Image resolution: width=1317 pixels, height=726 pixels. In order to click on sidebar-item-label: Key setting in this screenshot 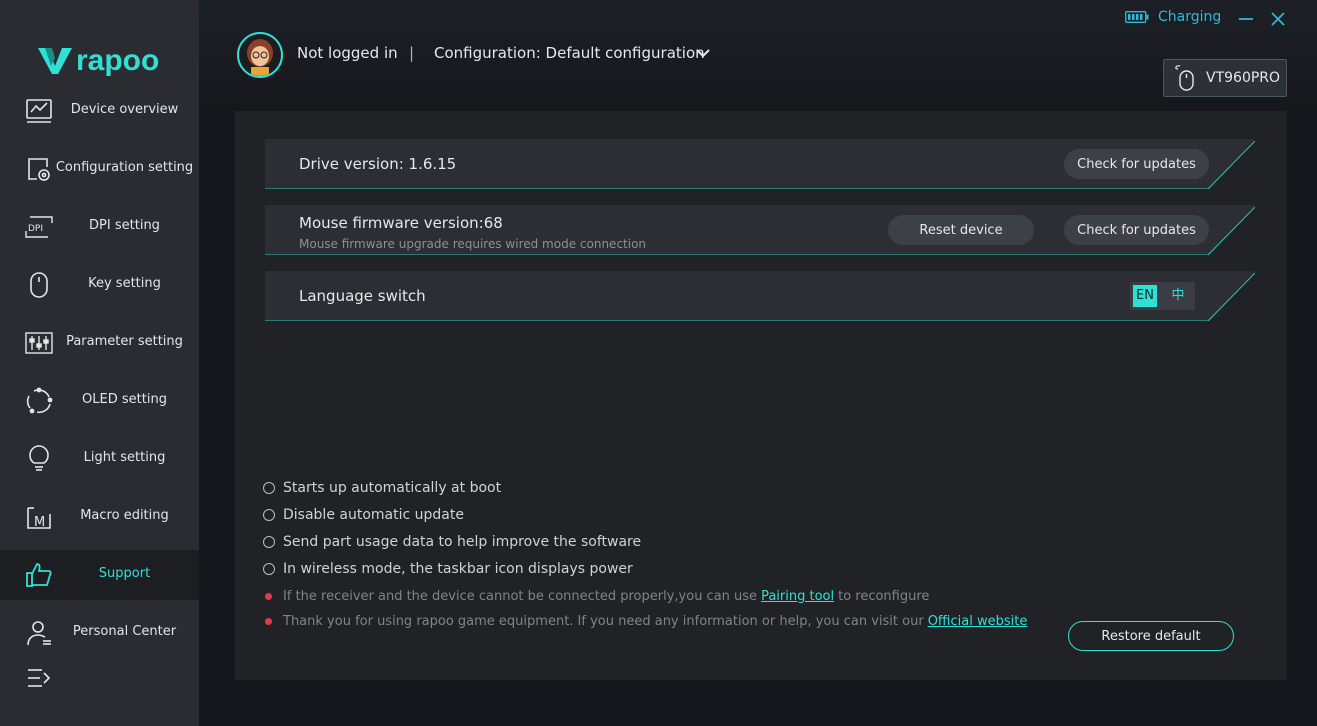, I will do `click(124, 283)`.